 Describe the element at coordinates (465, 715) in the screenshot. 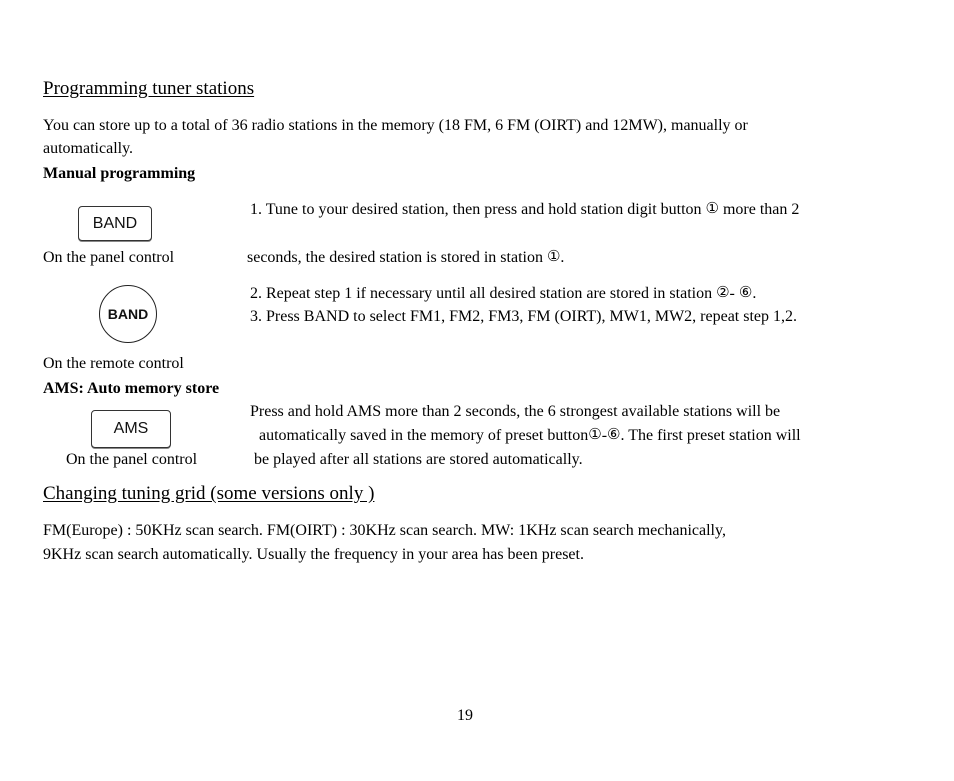

I see `page-number: 19` at that location.